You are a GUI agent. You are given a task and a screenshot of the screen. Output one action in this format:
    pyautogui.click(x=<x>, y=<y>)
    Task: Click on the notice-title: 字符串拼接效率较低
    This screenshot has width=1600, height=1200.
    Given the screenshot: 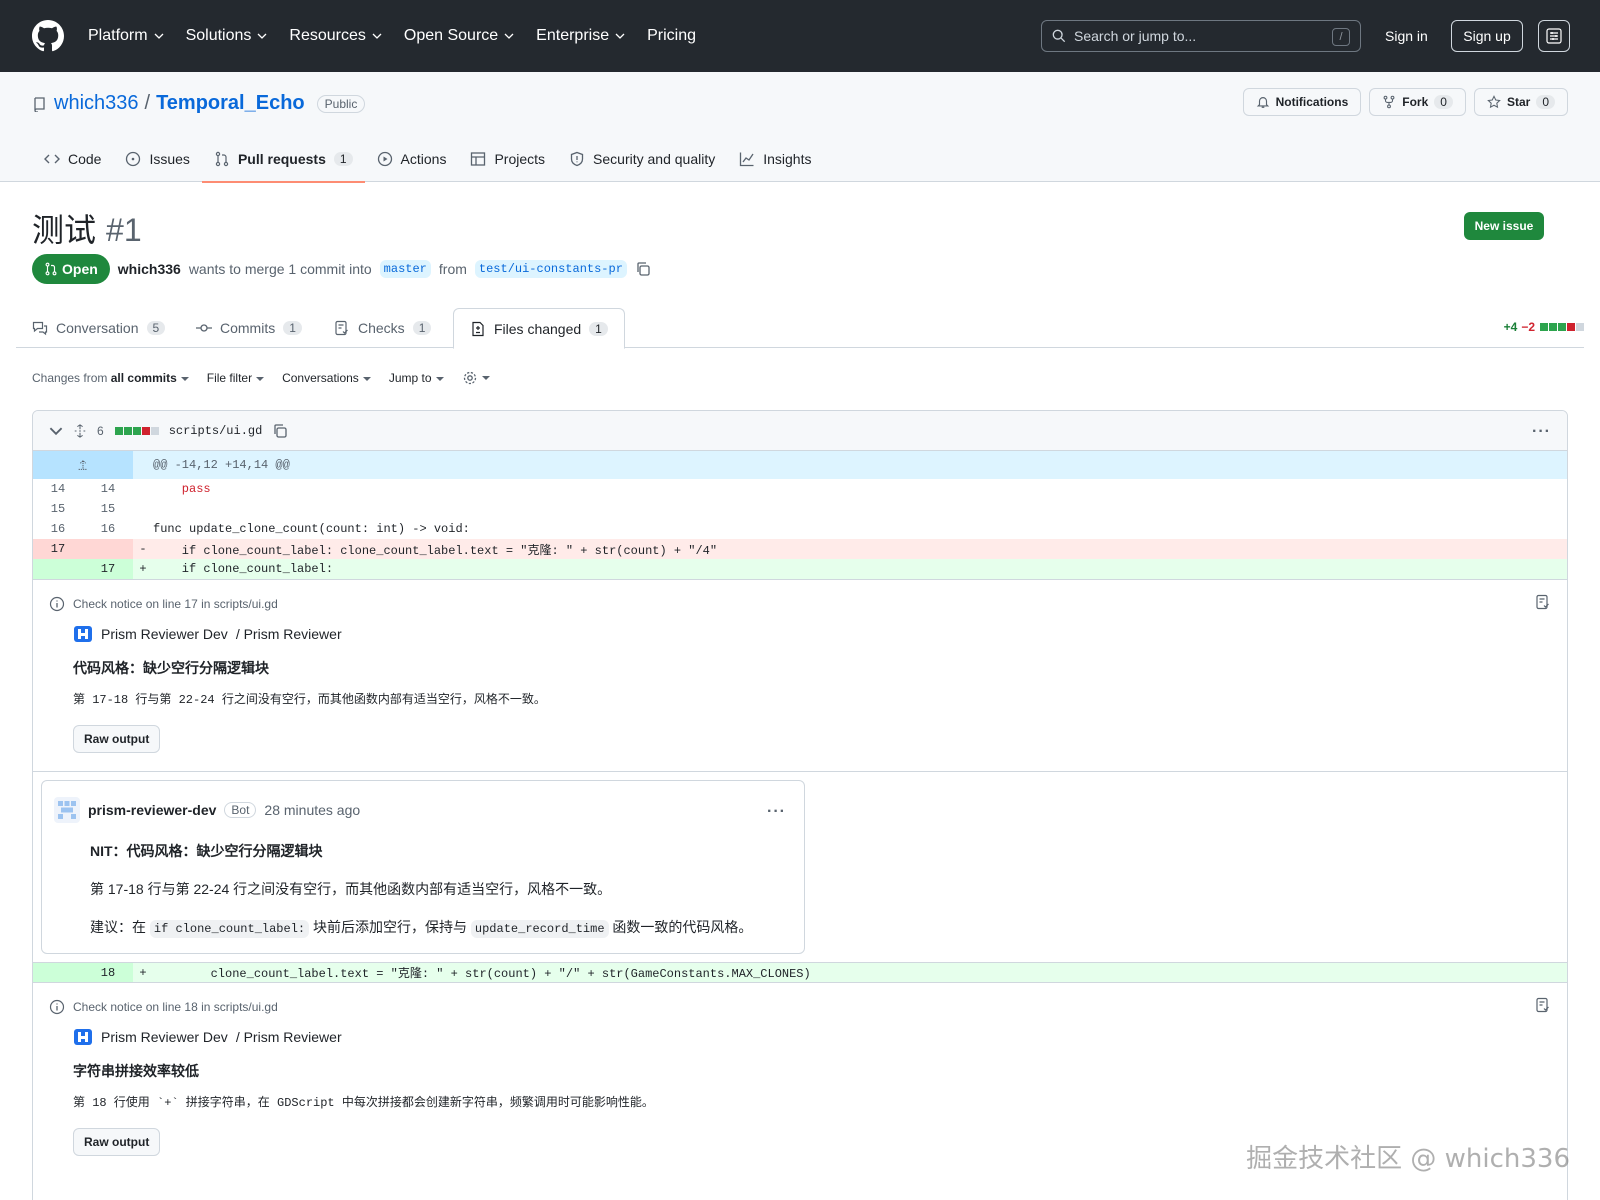 What is the action you would take?
    pyautogui.click(x=136, y=1071)
    